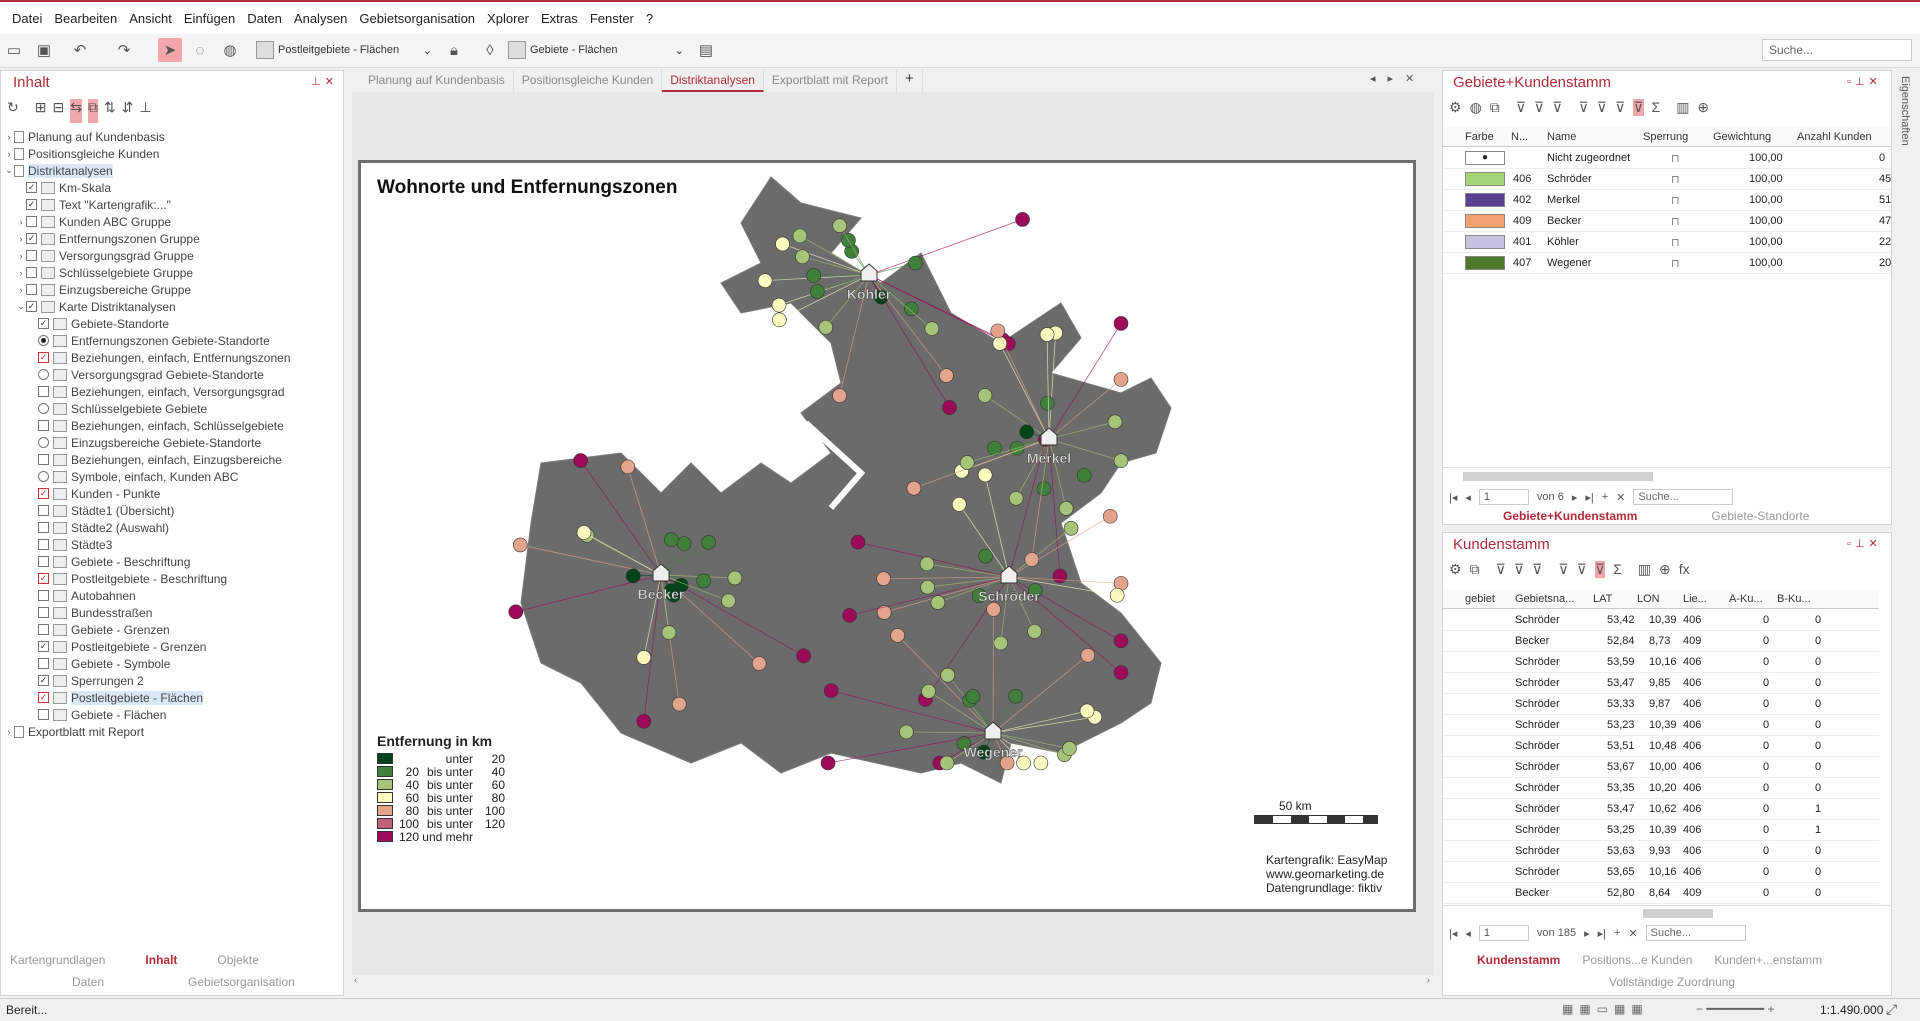 This screenshot has width=1920, height=1021. I want to click on tree-item: › Versorgungsgrad Gruppe, so click(171, 255).